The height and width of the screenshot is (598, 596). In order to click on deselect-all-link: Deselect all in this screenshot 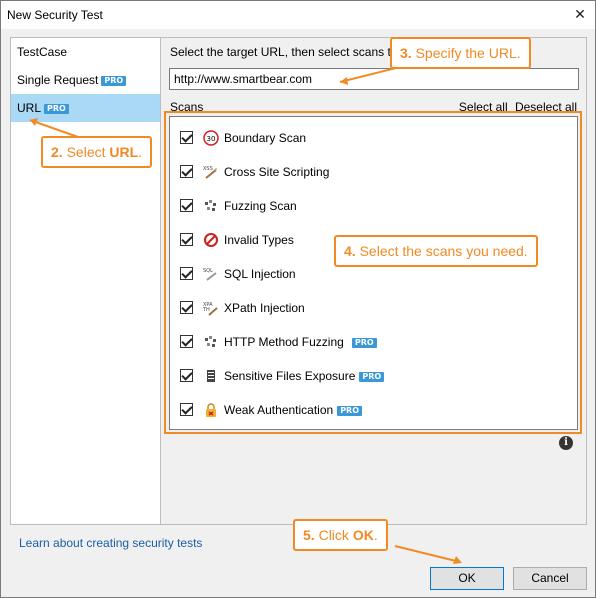, I will do `click(546, 107)`.